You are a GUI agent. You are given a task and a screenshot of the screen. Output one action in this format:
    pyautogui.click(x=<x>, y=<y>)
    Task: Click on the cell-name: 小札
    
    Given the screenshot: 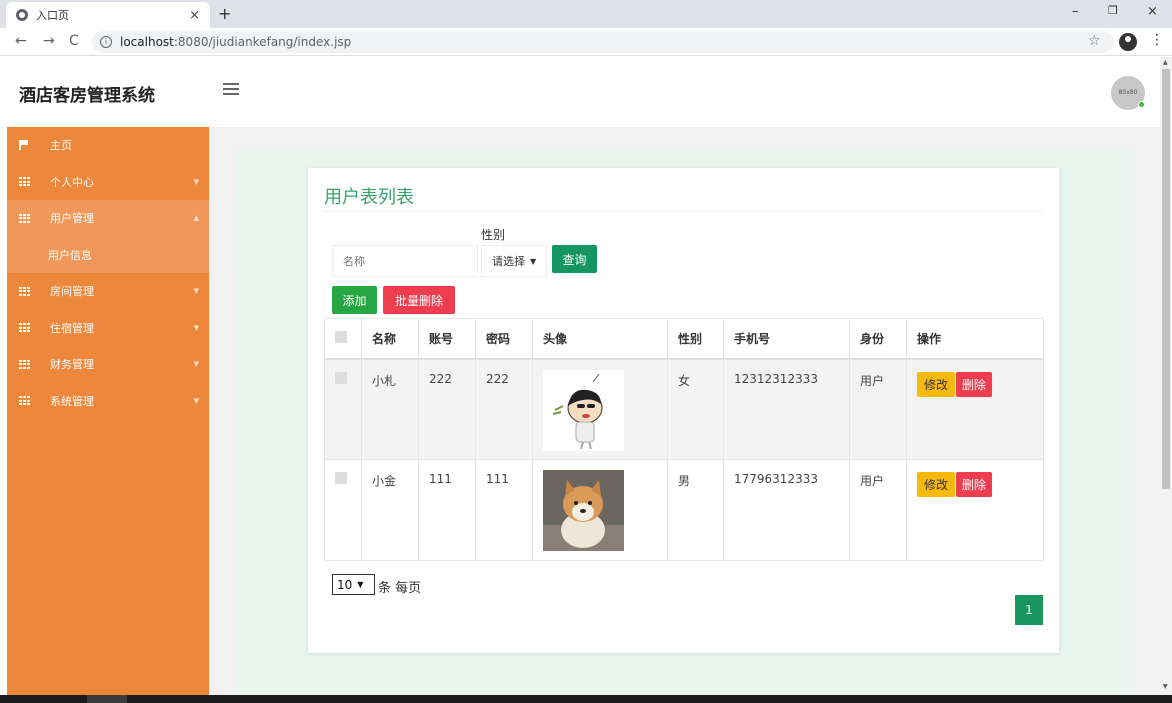 What is the action you would take?
    pyautogui.click(x=390, y=409)
    